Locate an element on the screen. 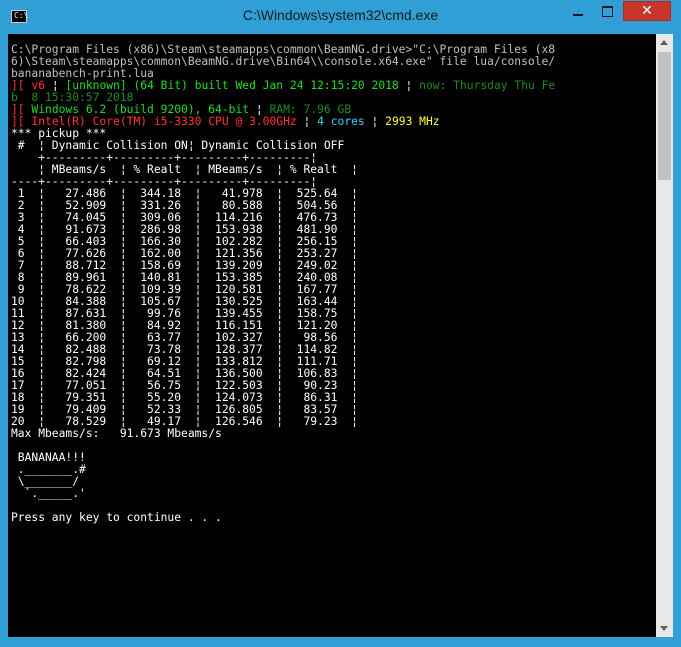 This screenshot has width=681, height=647. title-bar: C:\ C:\Windows\system32\cmd.exe ✕ is located at coordinates (340, 17).